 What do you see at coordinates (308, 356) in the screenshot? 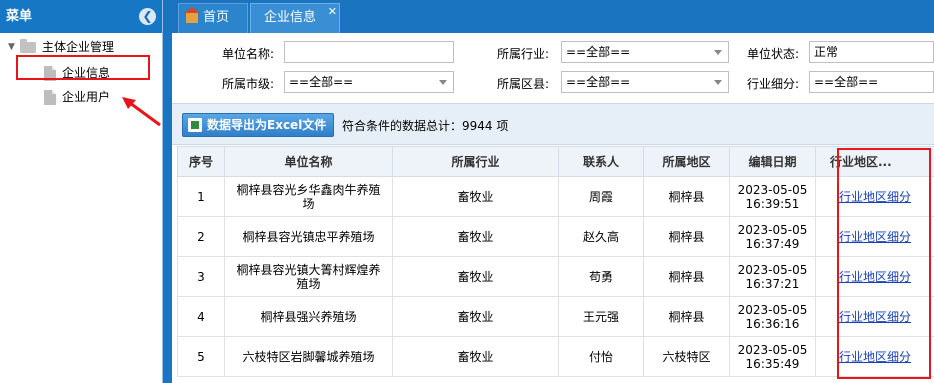
I see `cell-name: 六枝特区岩脚馨城养殖场` at bounding box center [308, 356].